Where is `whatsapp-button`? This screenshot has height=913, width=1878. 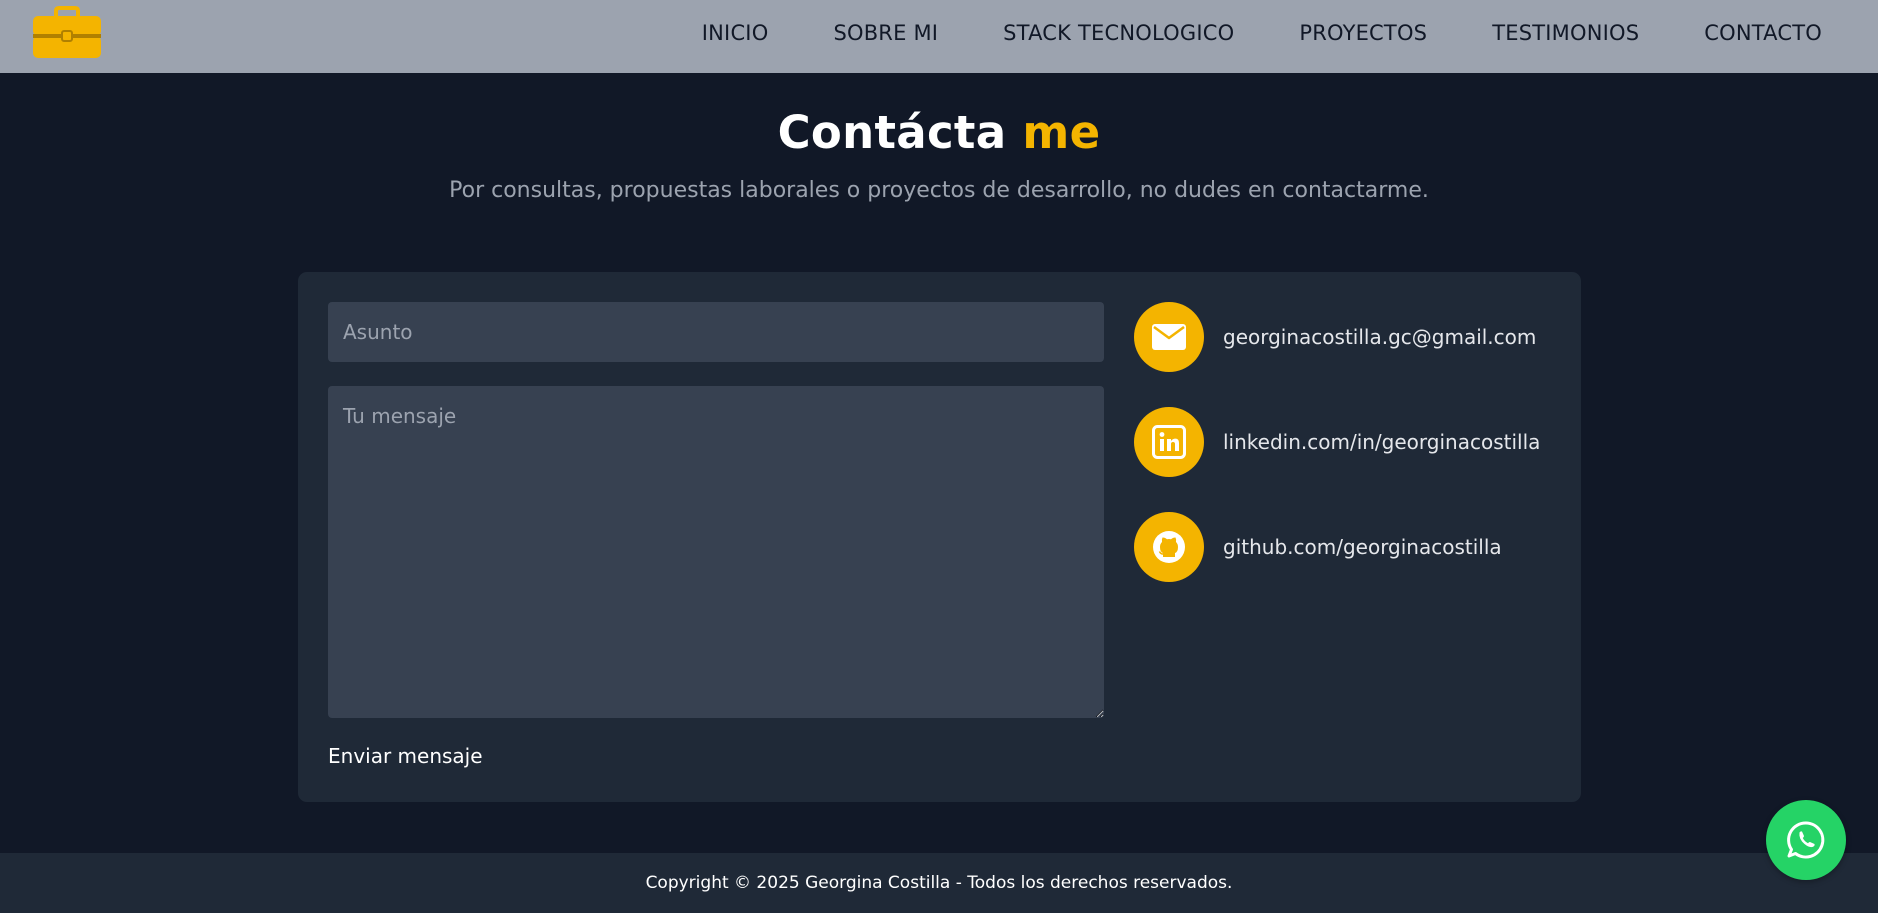
whatsapp-button is located at coordinates (1806, 840).